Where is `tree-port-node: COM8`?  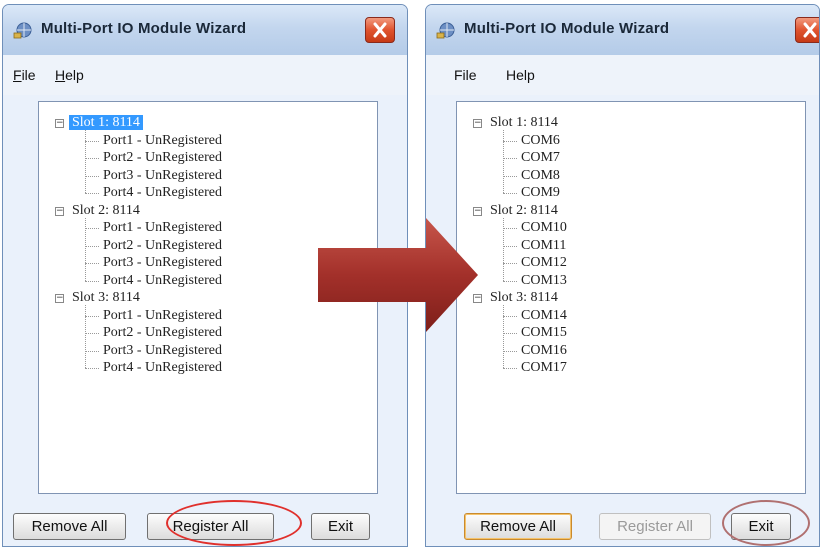 tree-port-node: COM8 is located at coordinates (540, 176).